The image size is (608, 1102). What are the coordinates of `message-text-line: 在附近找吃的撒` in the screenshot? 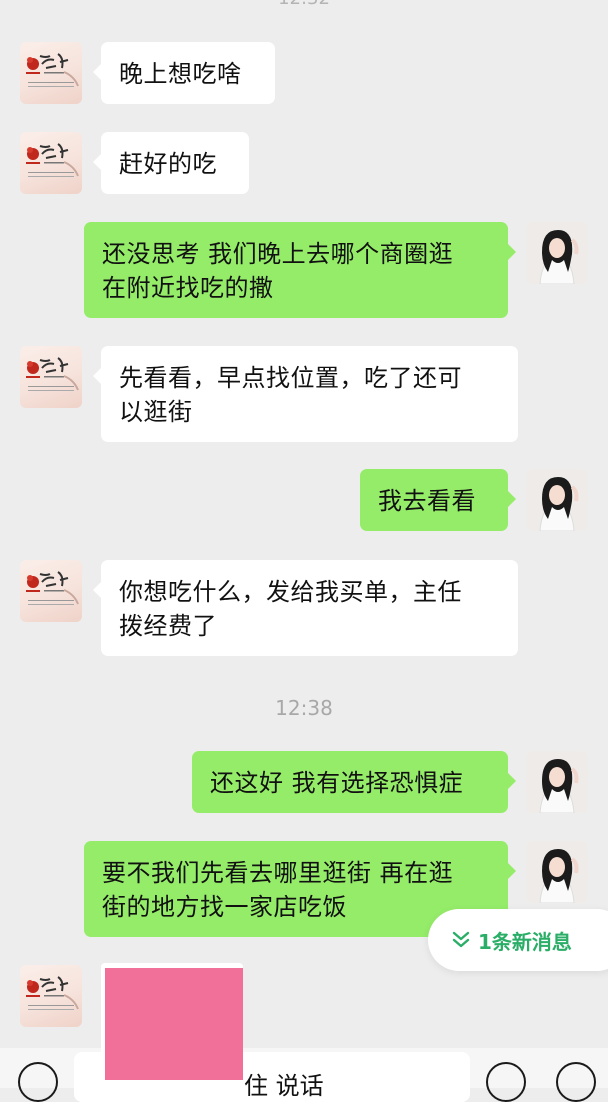 It's located at (188, 288).